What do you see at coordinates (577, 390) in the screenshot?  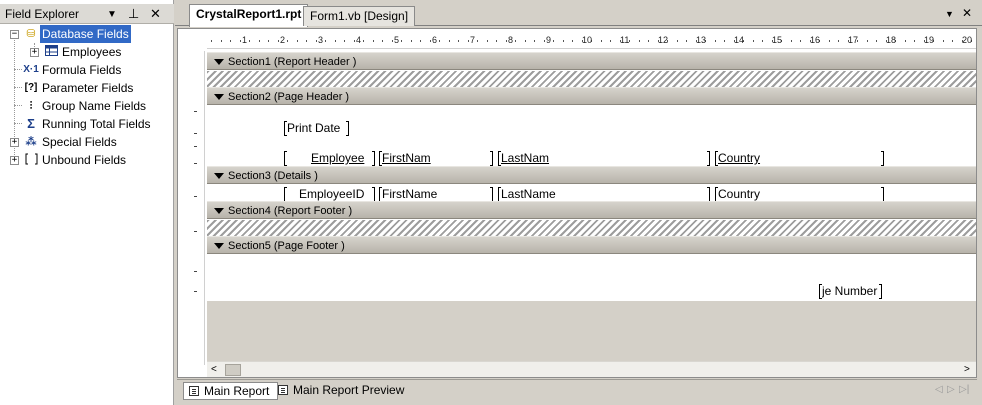 I see `bottom-tab-strip: Main Report Main Report Preview ◁ ▷ ▷|` at bounding box center [577, 390].